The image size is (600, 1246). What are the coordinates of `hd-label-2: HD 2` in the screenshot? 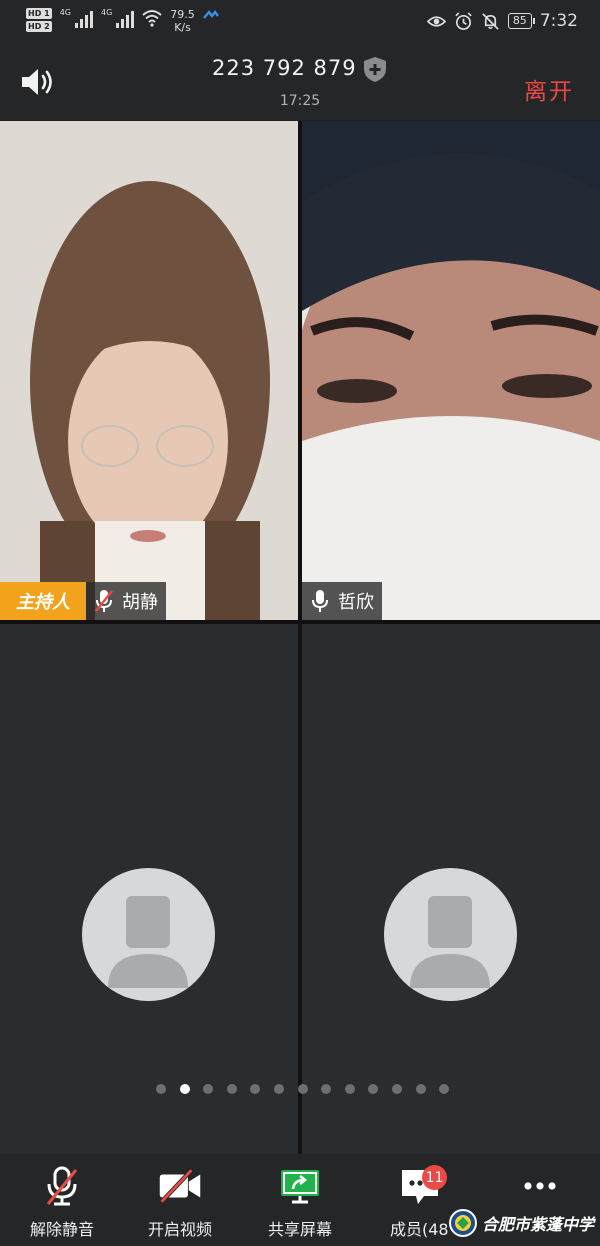 It's located at (39, 26).